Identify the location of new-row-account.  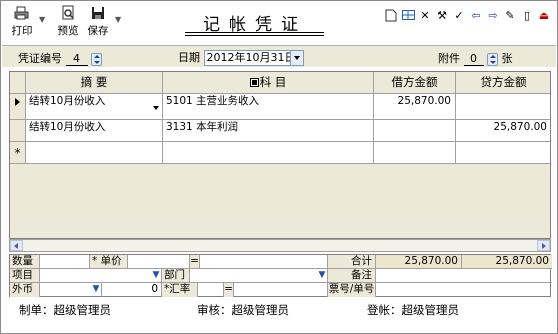
(268, 153).